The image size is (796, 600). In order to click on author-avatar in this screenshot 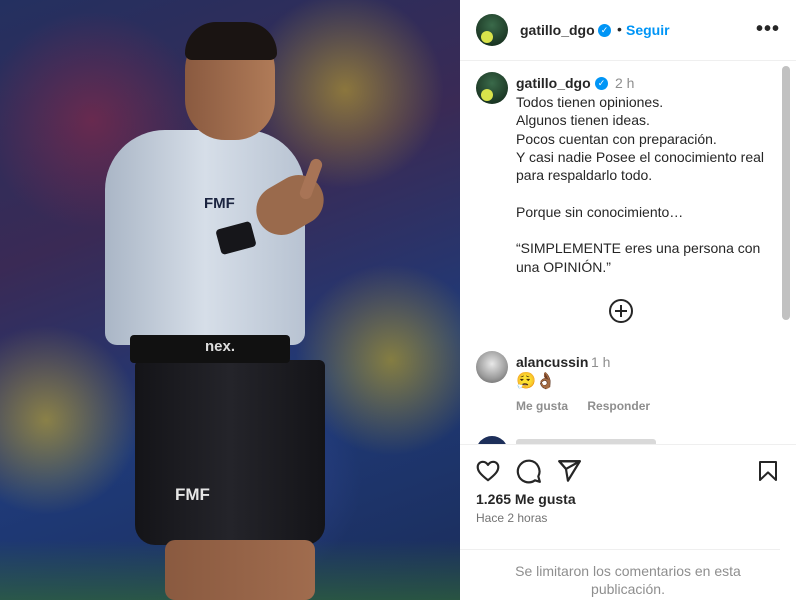, I will do `click(492, 30)`.